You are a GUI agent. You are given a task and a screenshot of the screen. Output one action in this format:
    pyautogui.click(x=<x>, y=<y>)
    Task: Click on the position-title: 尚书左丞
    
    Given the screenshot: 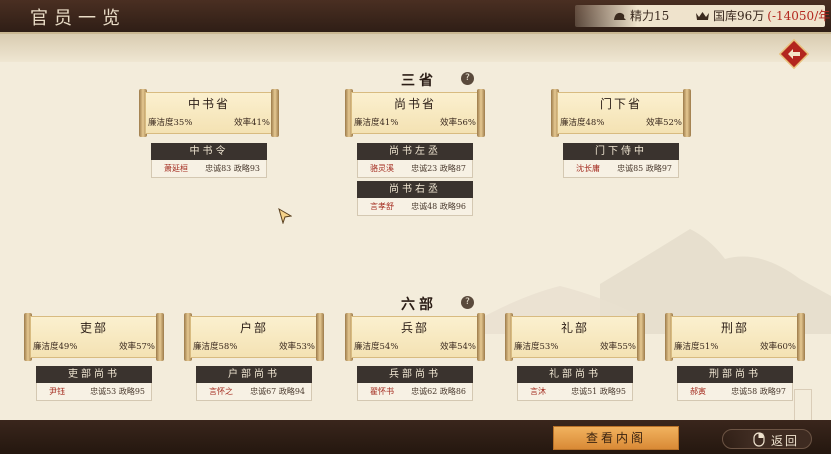 What is the action you would take?
    pyautogui.click(x=415, y=151)
    